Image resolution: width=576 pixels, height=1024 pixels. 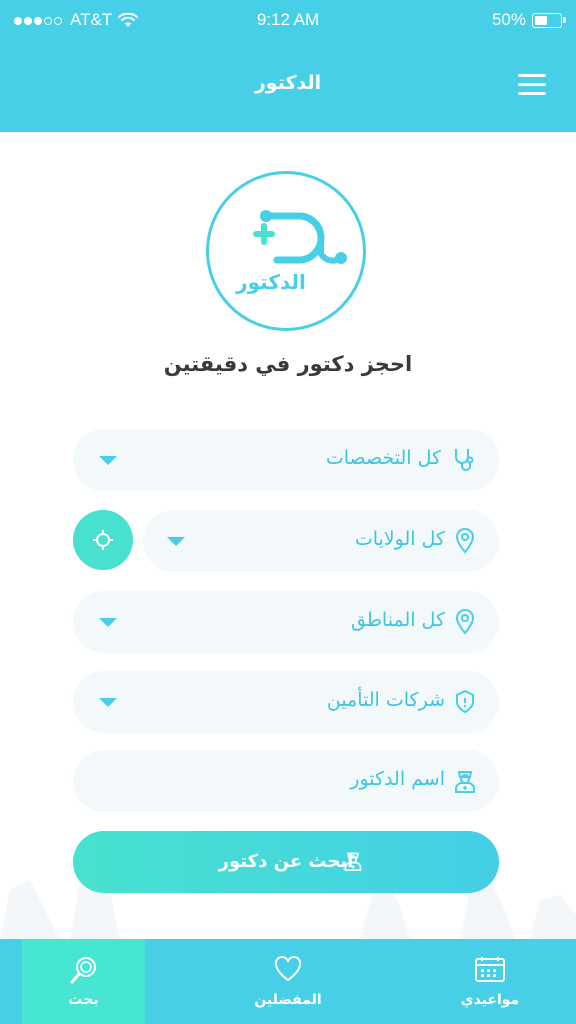 I want to click on search-doctor-button: ابحث عن دكتور, so click(x=286, y=862).